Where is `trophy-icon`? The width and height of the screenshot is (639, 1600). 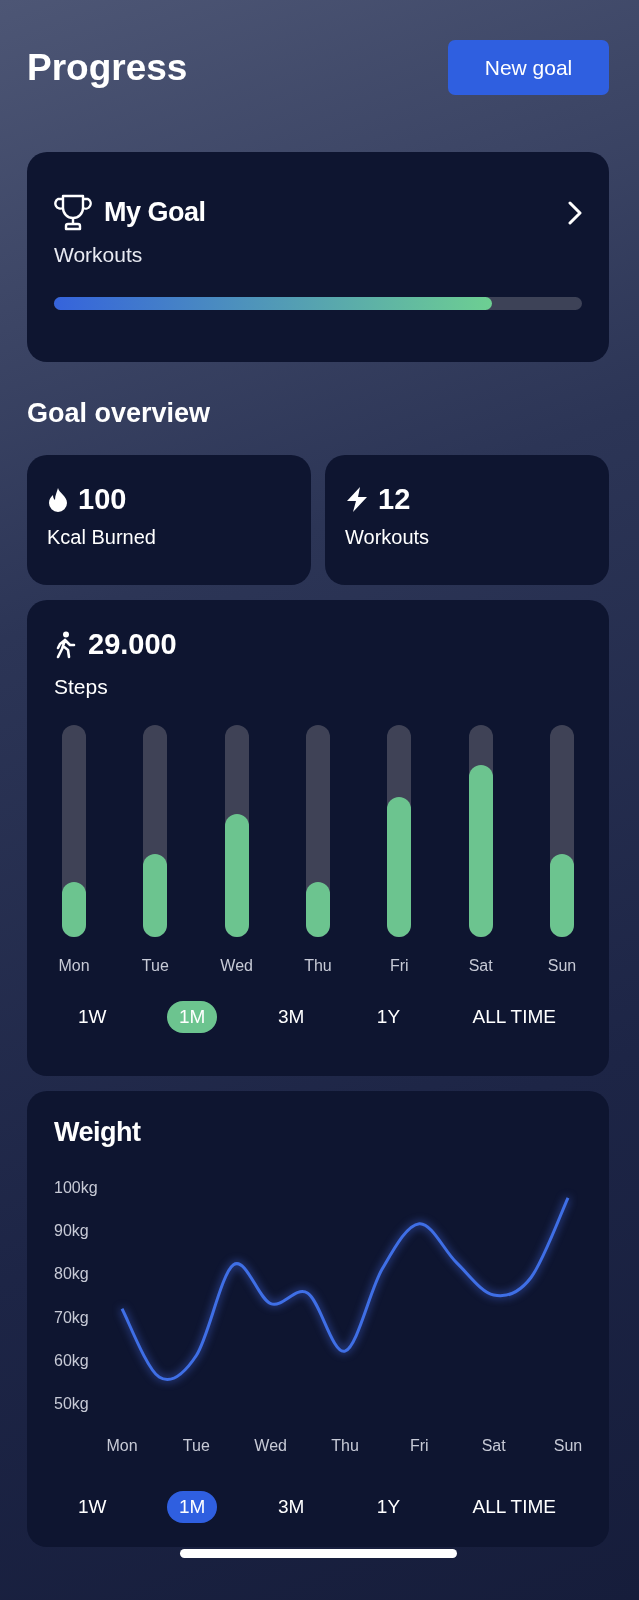
trophy-icon is located at coordinates (73, 212).